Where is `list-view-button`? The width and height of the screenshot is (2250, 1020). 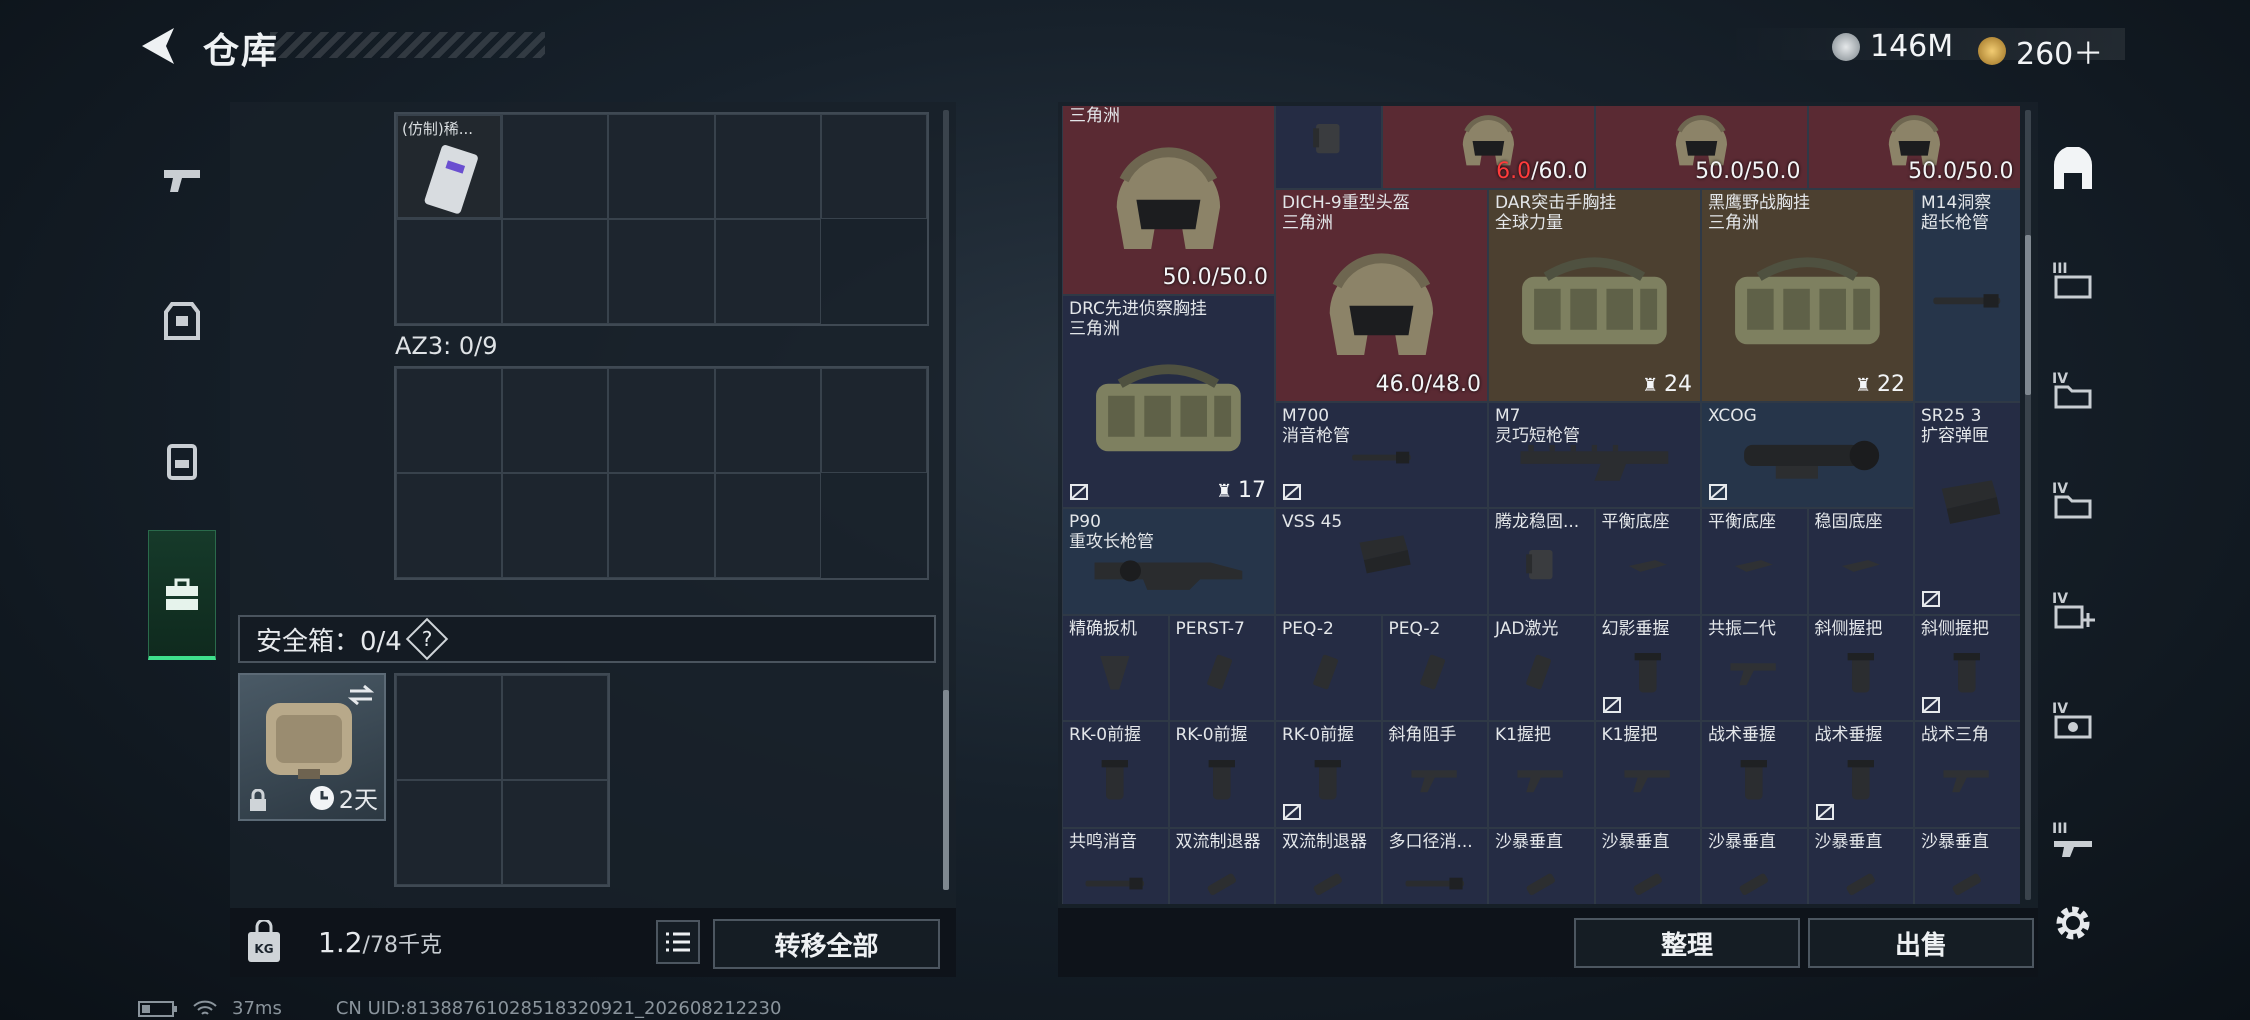
list-view-button is located at coordinates (678, 942).